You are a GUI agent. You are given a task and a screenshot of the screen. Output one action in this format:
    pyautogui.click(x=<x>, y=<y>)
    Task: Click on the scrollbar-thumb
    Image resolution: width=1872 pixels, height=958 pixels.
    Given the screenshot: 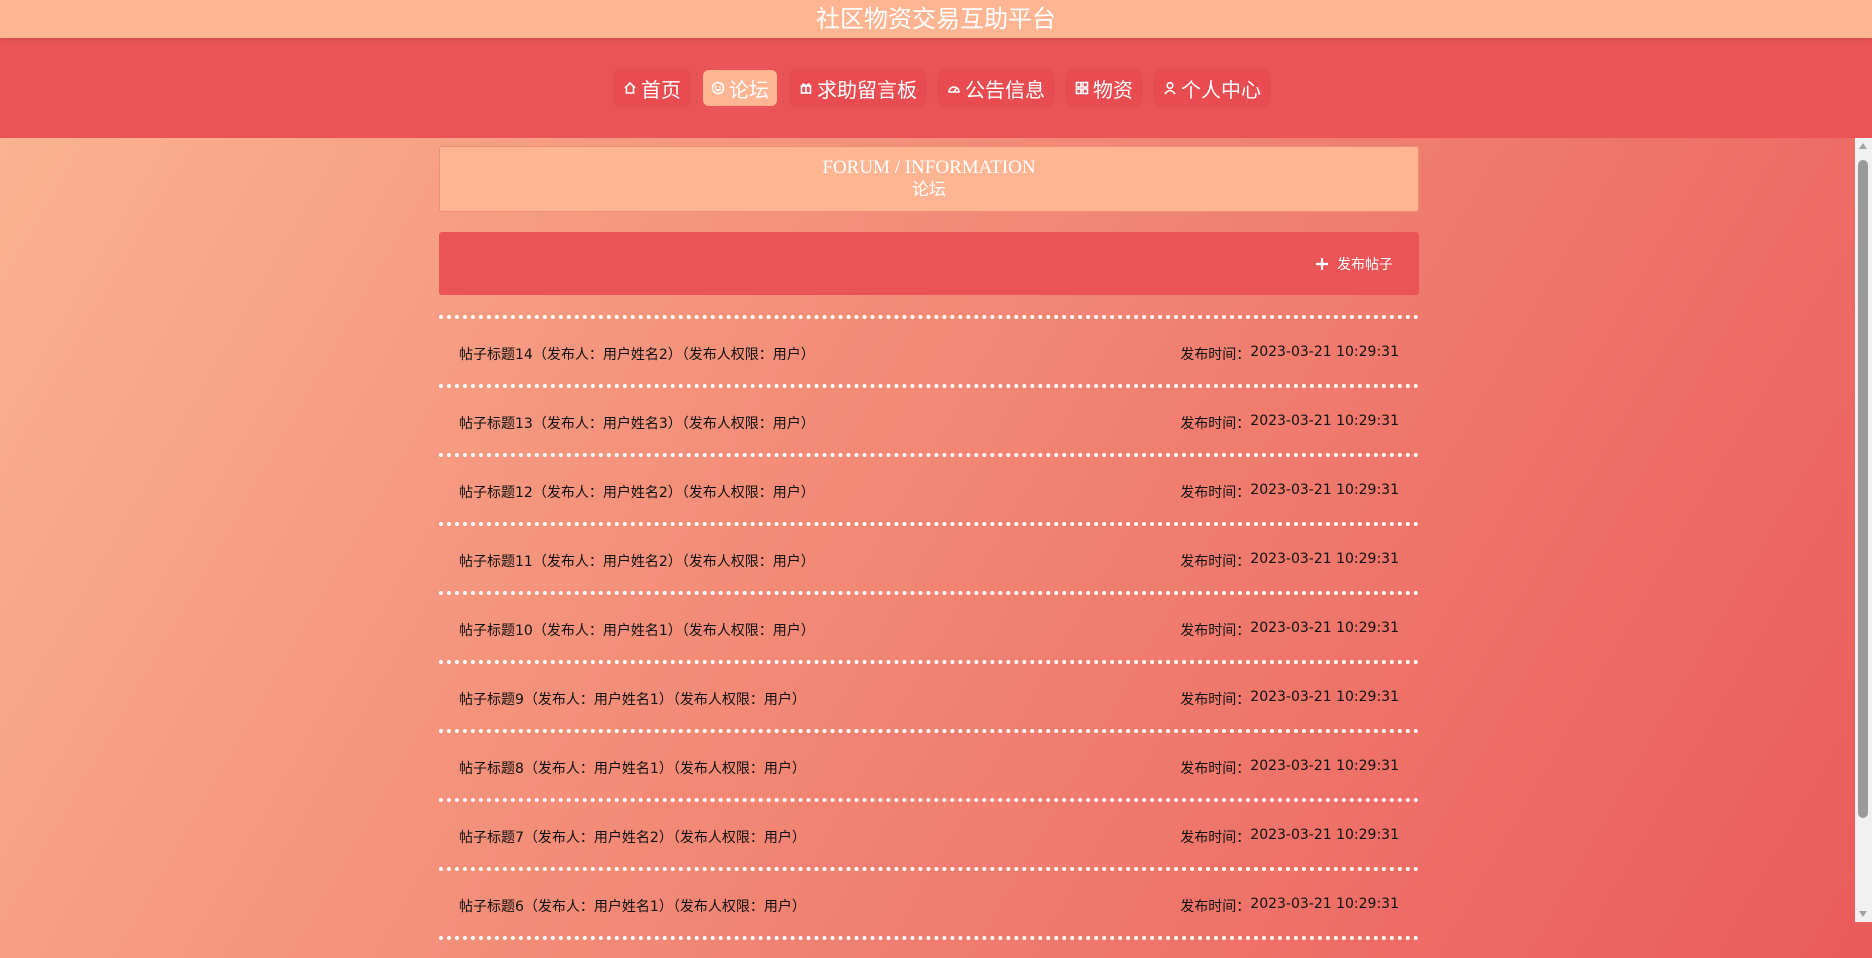 What is the action you would take?
    pyautogui.click(x=1863, y=489)
    